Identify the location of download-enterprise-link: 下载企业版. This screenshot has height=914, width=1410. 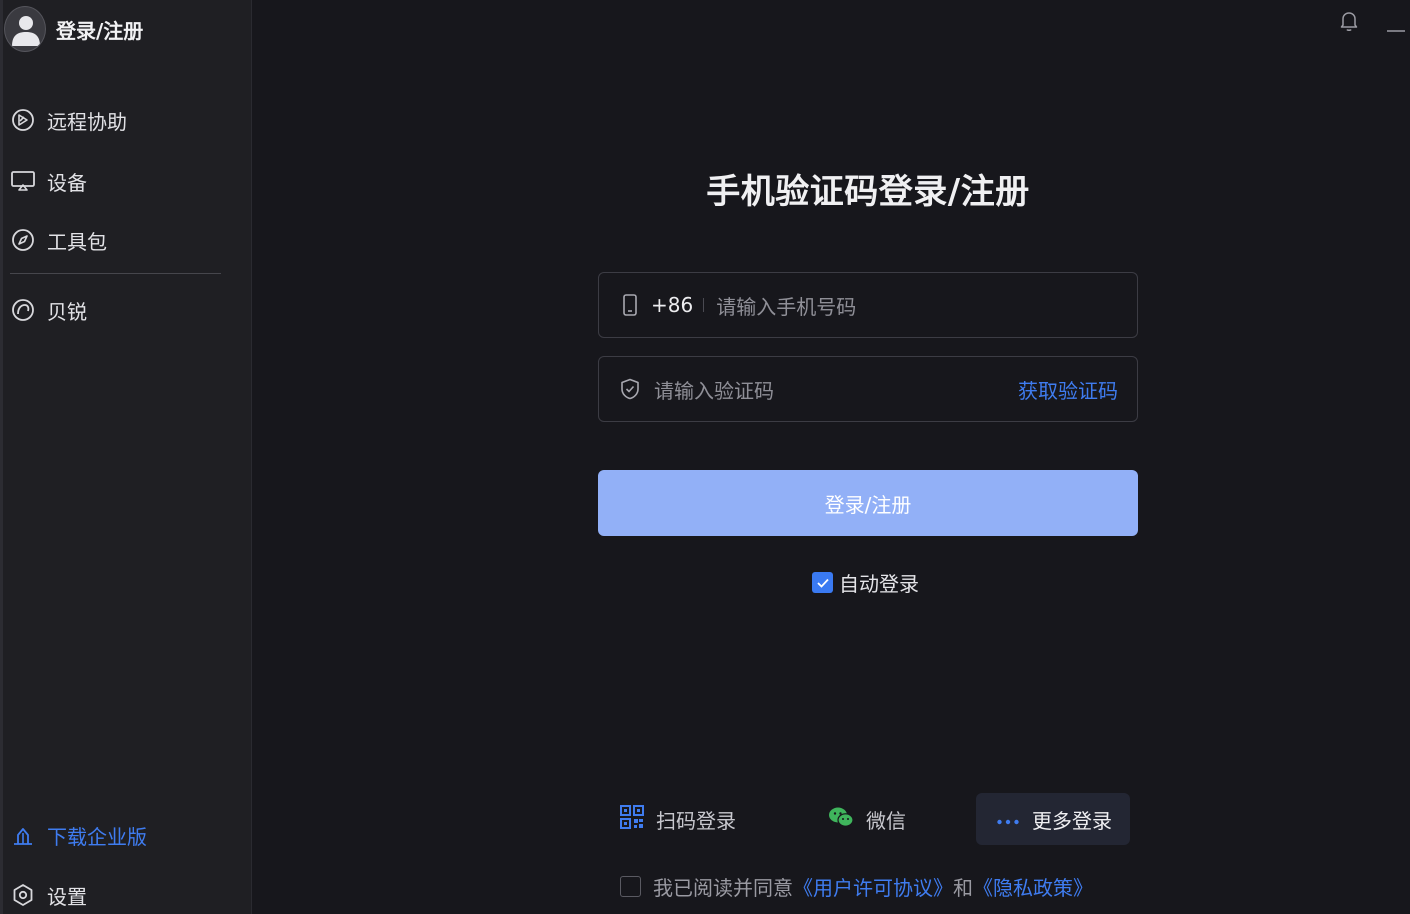
(78, 835).